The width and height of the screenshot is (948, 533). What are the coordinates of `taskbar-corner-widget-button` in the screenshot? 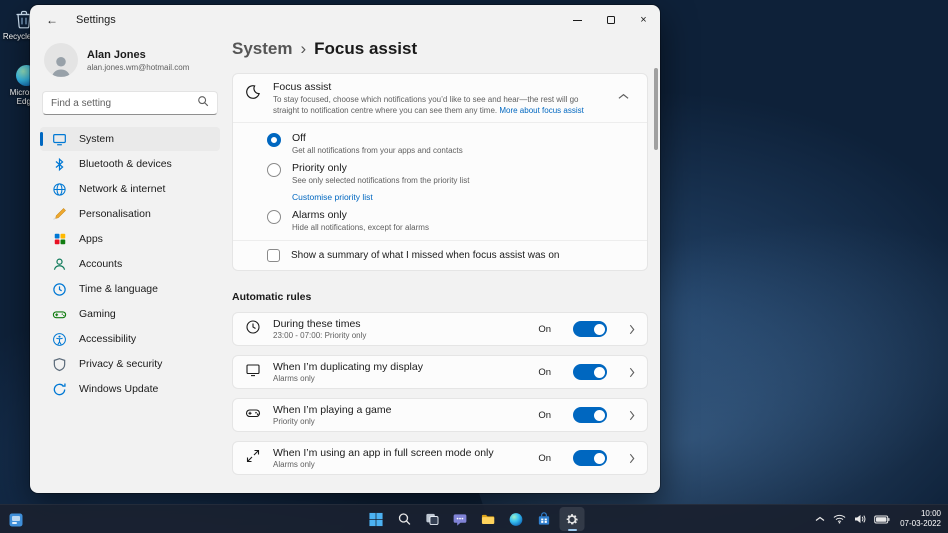 It's located at (15, 519).